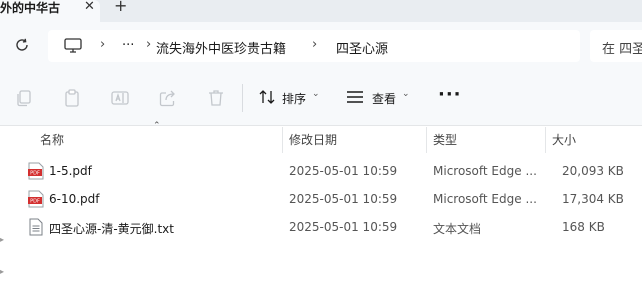 This screenshot has height=302, width=642. I want to click on breadcrumb-item: 流失海外中医珍贵古籍, so click(221, 47).